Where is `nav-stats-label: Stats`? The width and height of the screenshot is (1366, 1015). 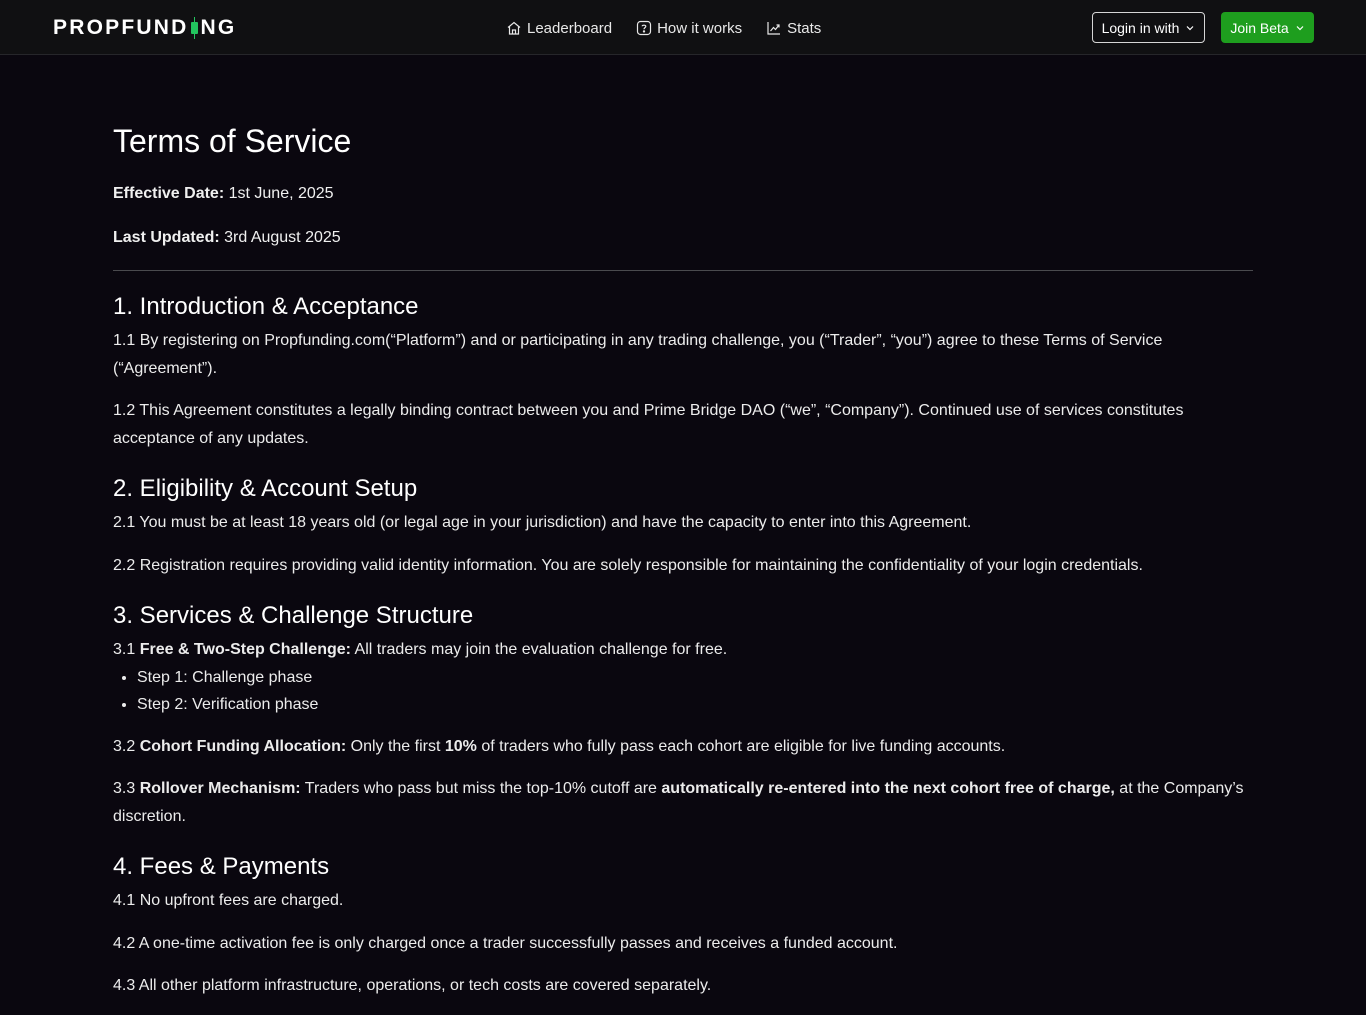 nav-stats-label: Stats is located at coordinates (804, 28).